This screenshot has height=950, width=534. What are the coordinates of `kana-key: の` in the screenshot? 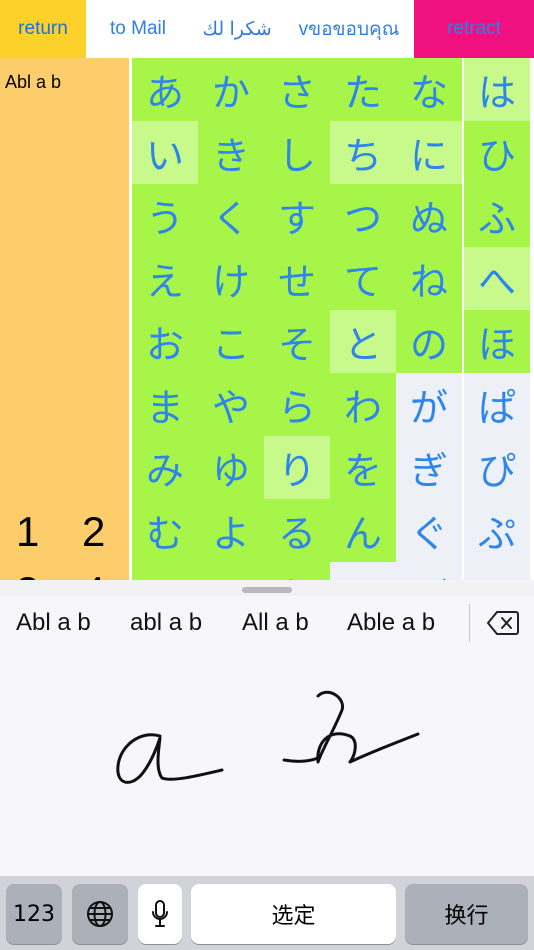 It's located at (429, 341).